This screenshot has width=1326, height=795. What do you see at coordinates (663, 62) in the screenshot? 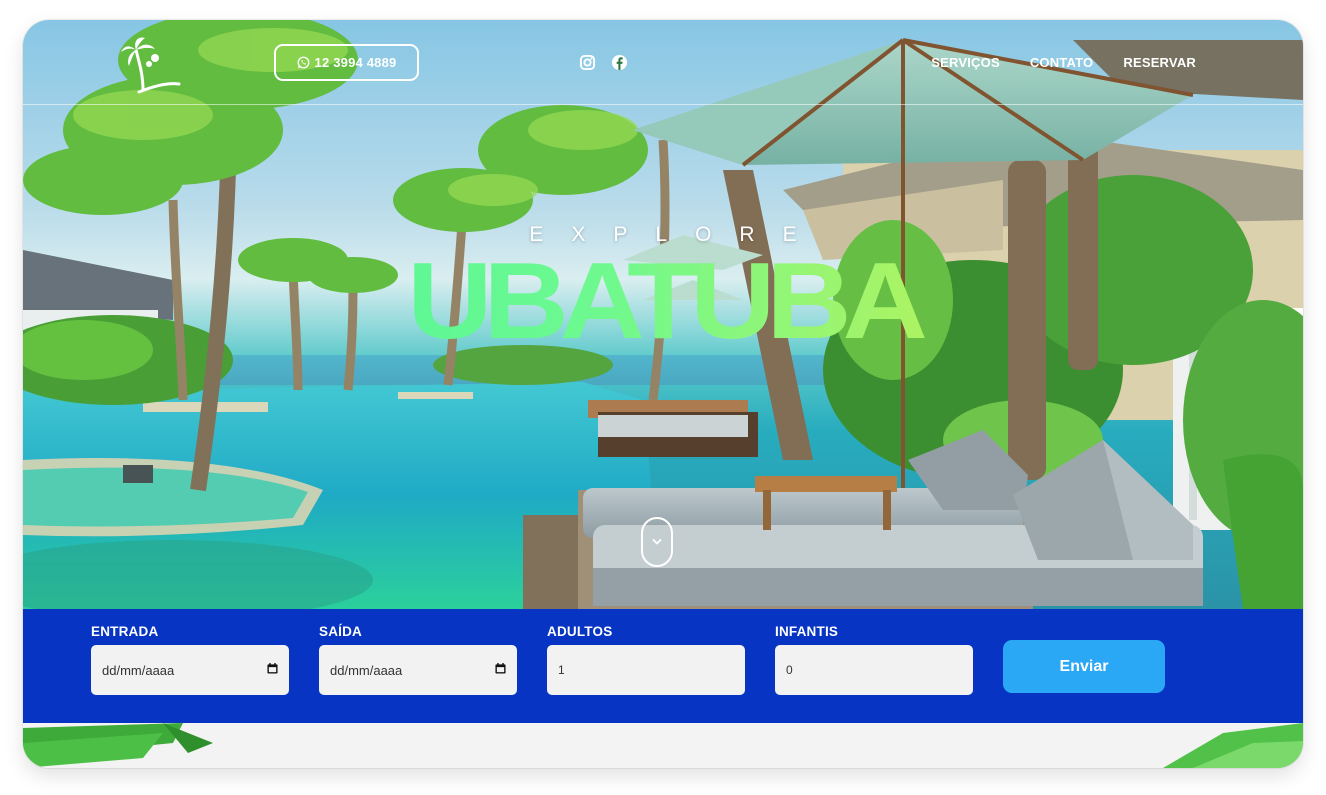
I see `top-navigation: 12 3994 4889 SERVIÇOS CONTATO RESERVAR` at bounding box center [663, 62].